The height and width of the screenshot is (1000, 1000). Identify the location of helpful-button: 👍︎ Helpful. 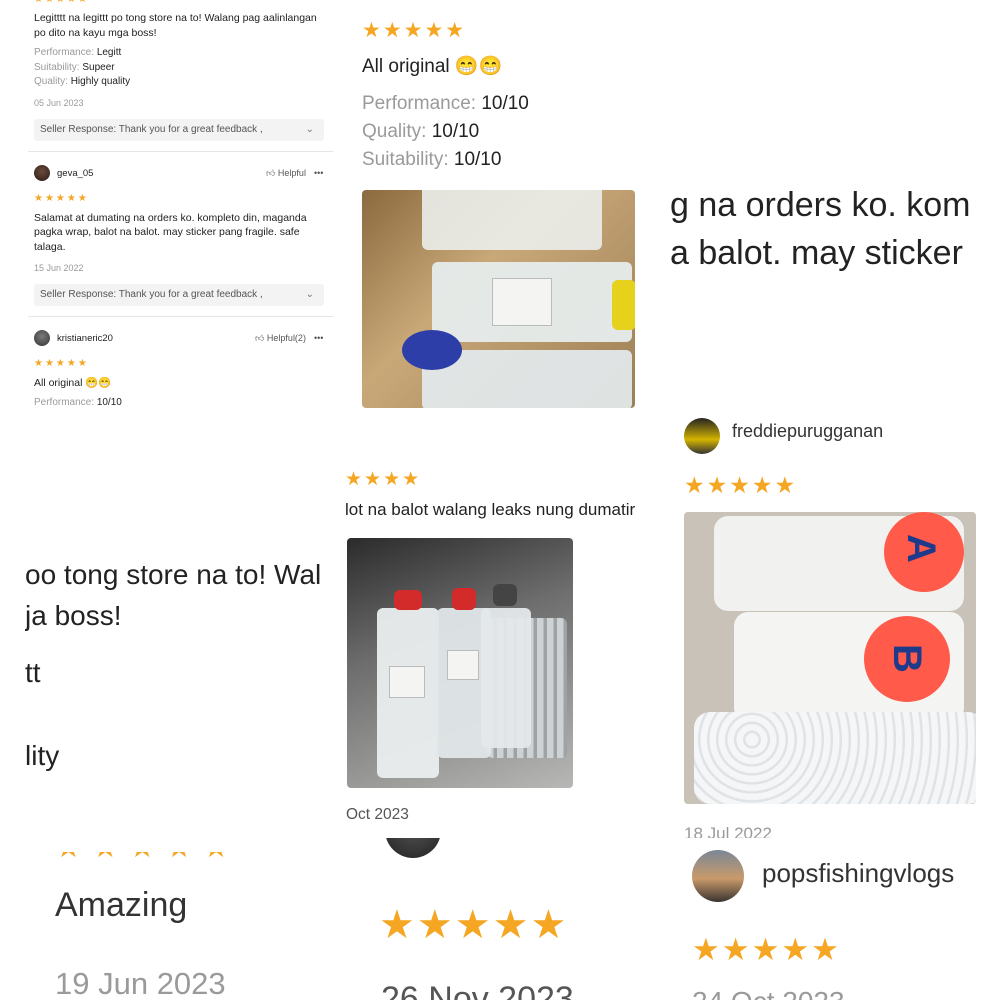
(286, 173).